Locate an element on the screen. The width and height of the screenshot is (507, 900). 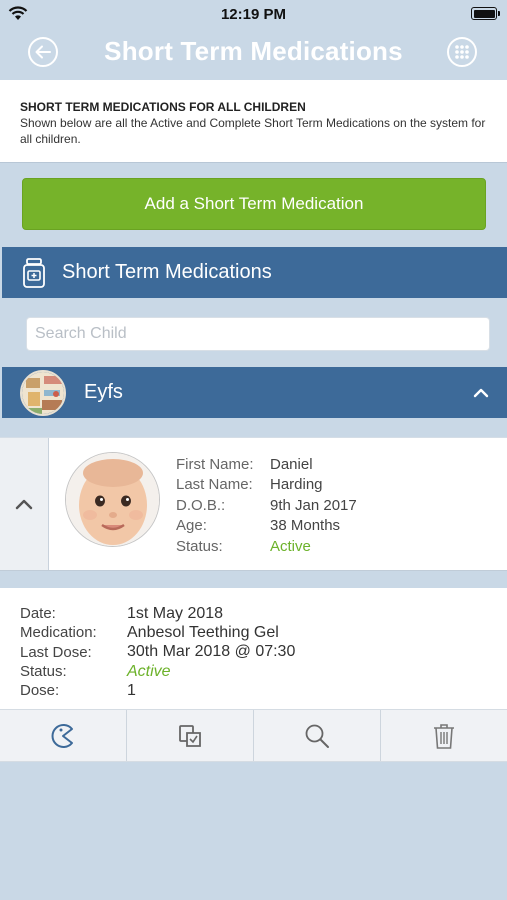
med-row: Last Dose: 30th Mar 2018 @ 07:30 is located at coordinates (263, 652).